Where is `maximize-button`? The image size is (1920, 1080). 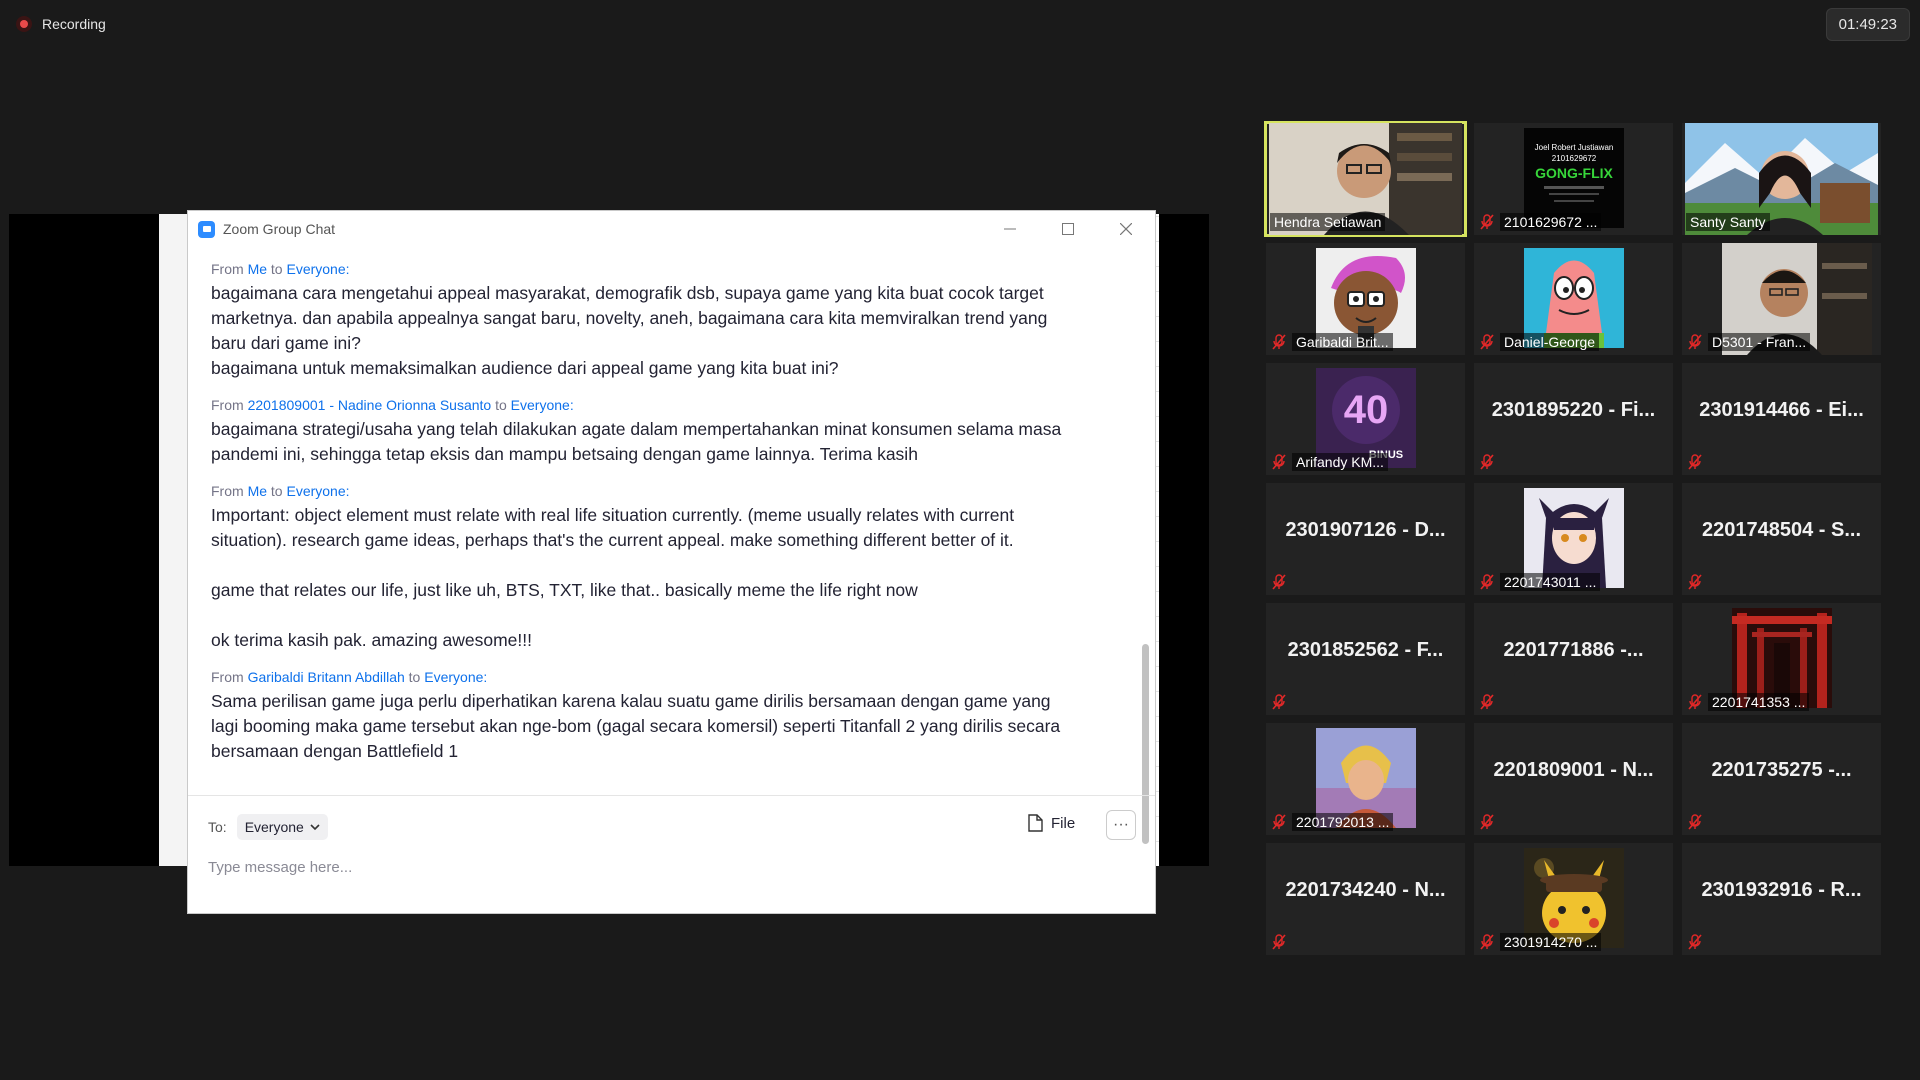
maximize-button is located at coordinates (1068, 229).